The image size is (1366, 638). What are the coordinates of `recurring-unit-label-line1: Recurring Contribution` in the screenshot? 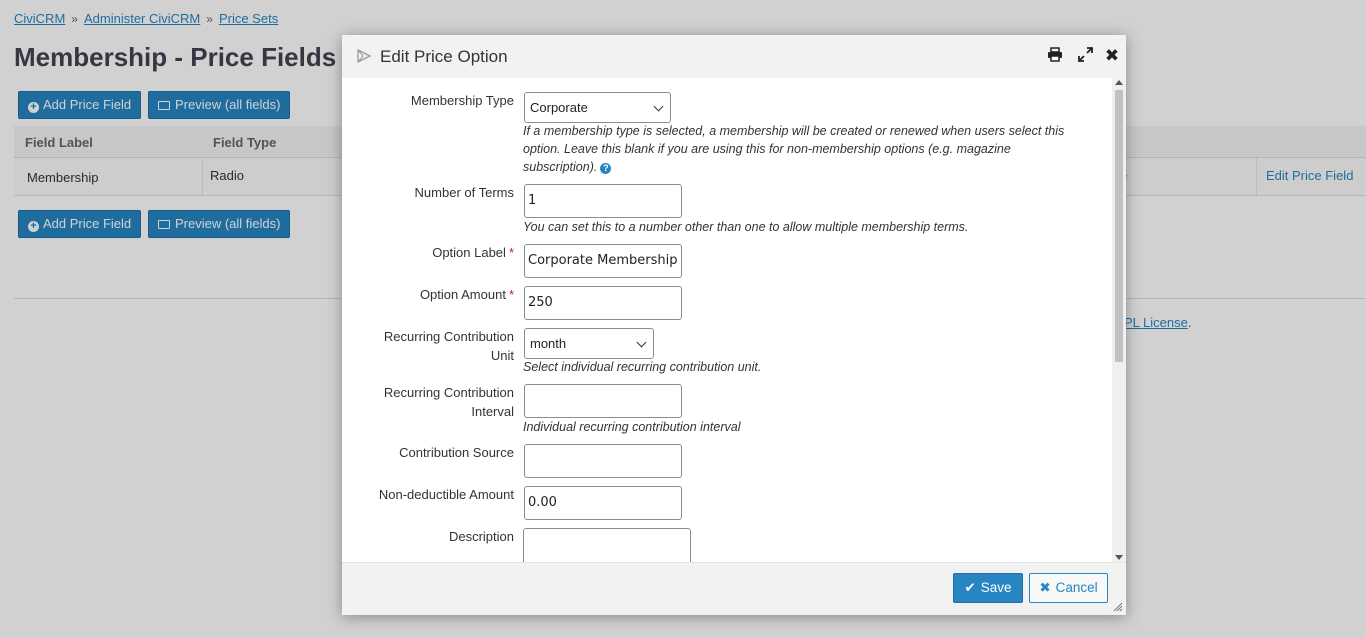 It's located at (448, 336).